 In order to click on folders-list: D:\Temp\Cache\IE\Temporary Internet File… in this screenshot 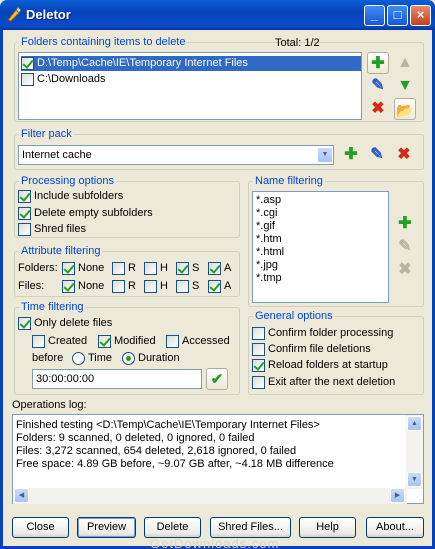, I will do `click(190, 86)`.